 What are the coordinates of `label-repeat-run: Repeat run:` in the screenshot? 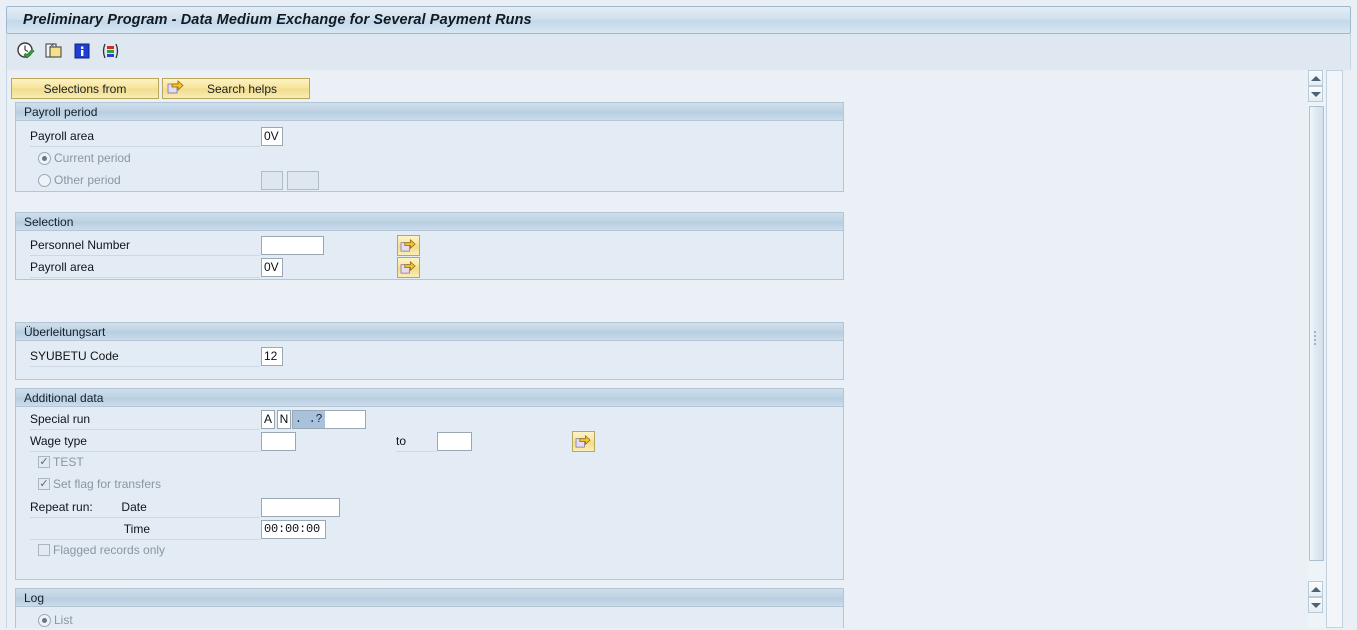 It's located at (61, 507).